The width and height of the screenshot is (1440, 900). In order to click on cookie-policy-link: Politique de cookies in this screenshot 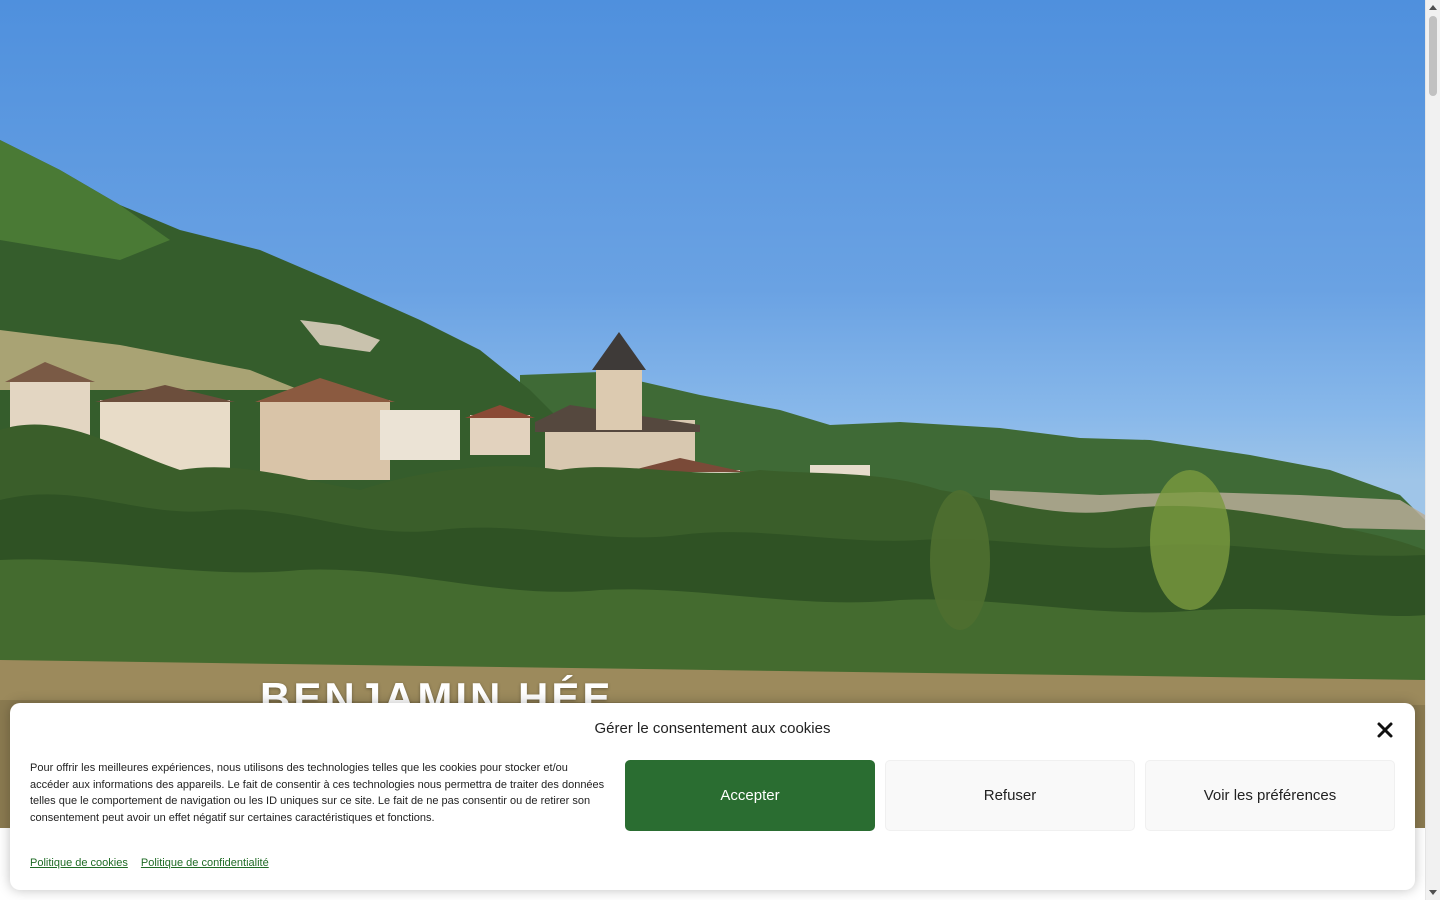, I will do `click(79, 863)`.